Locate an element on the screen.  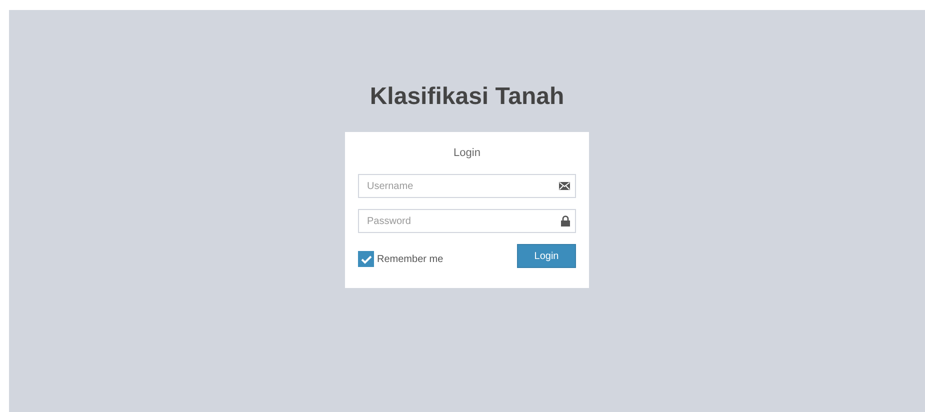
login-button: Login is located at coordinates (546, 256).